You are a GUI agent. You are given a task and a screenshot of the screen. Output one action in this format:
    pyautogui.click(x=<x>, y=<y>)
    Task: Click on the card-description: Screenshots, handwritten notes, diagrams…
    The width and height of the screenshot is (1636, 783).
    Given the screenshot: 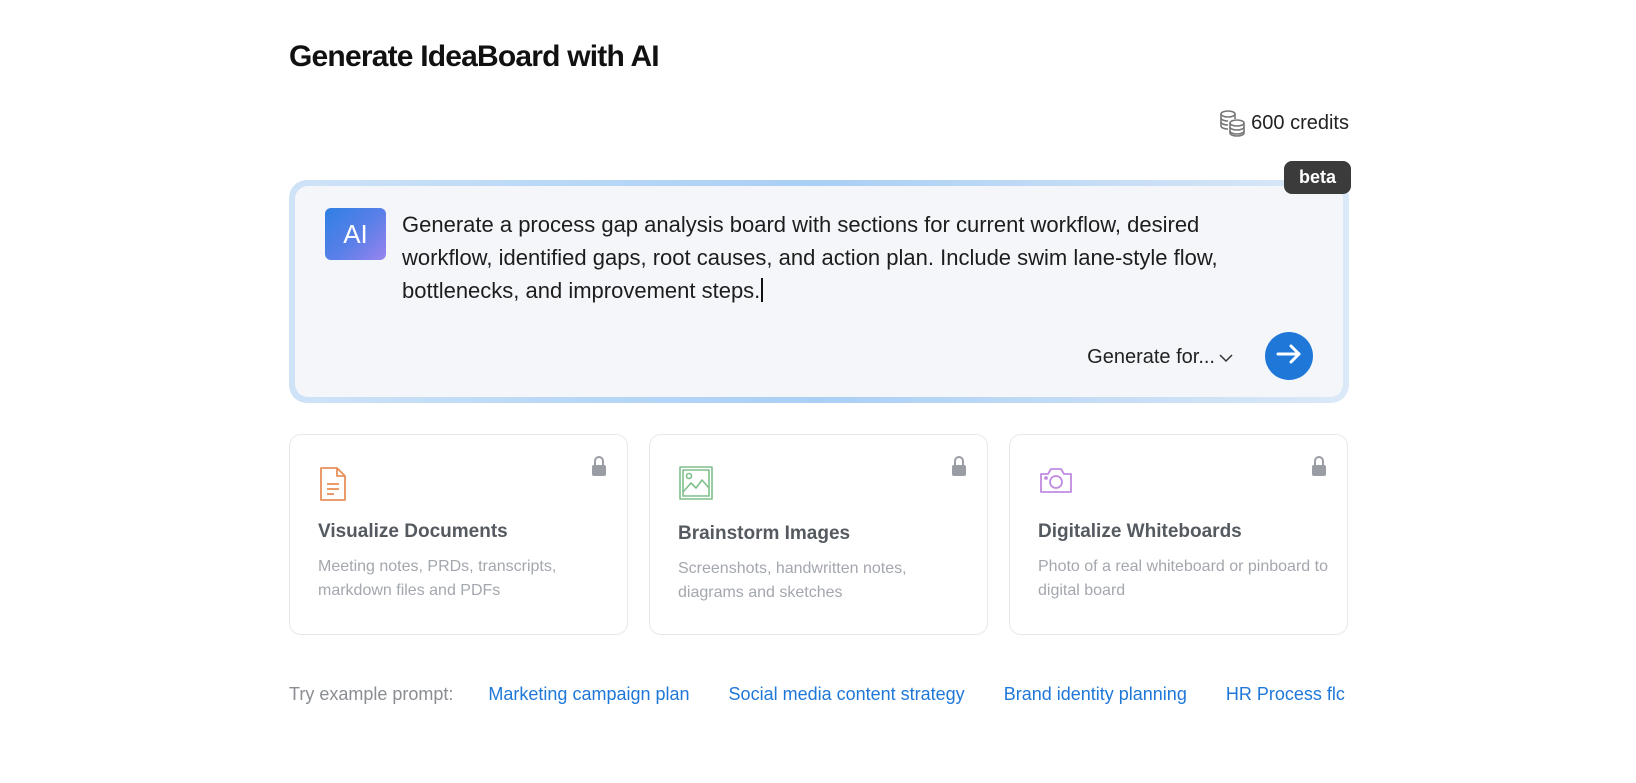 What is the action you would take?
    pyautogui.click(x=792, y=580)
    